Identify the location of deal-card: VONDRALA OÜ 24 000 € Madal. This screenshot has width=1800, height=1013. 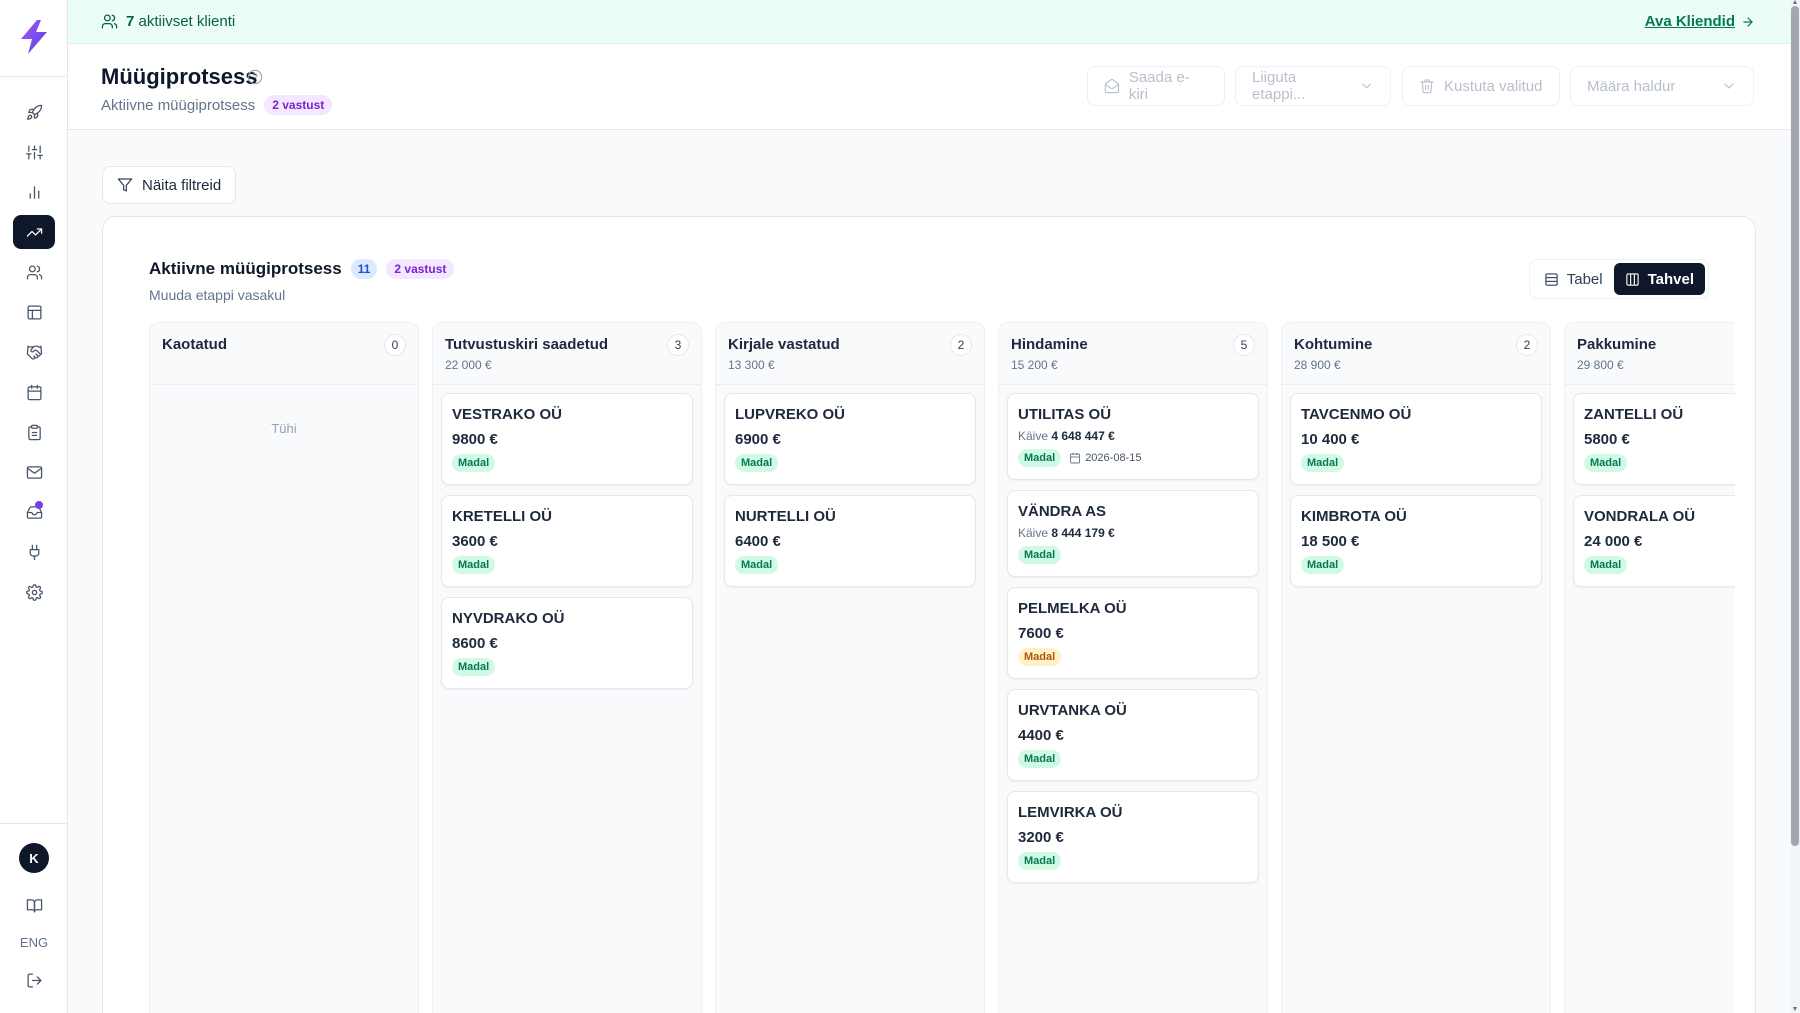
(1654, 541).